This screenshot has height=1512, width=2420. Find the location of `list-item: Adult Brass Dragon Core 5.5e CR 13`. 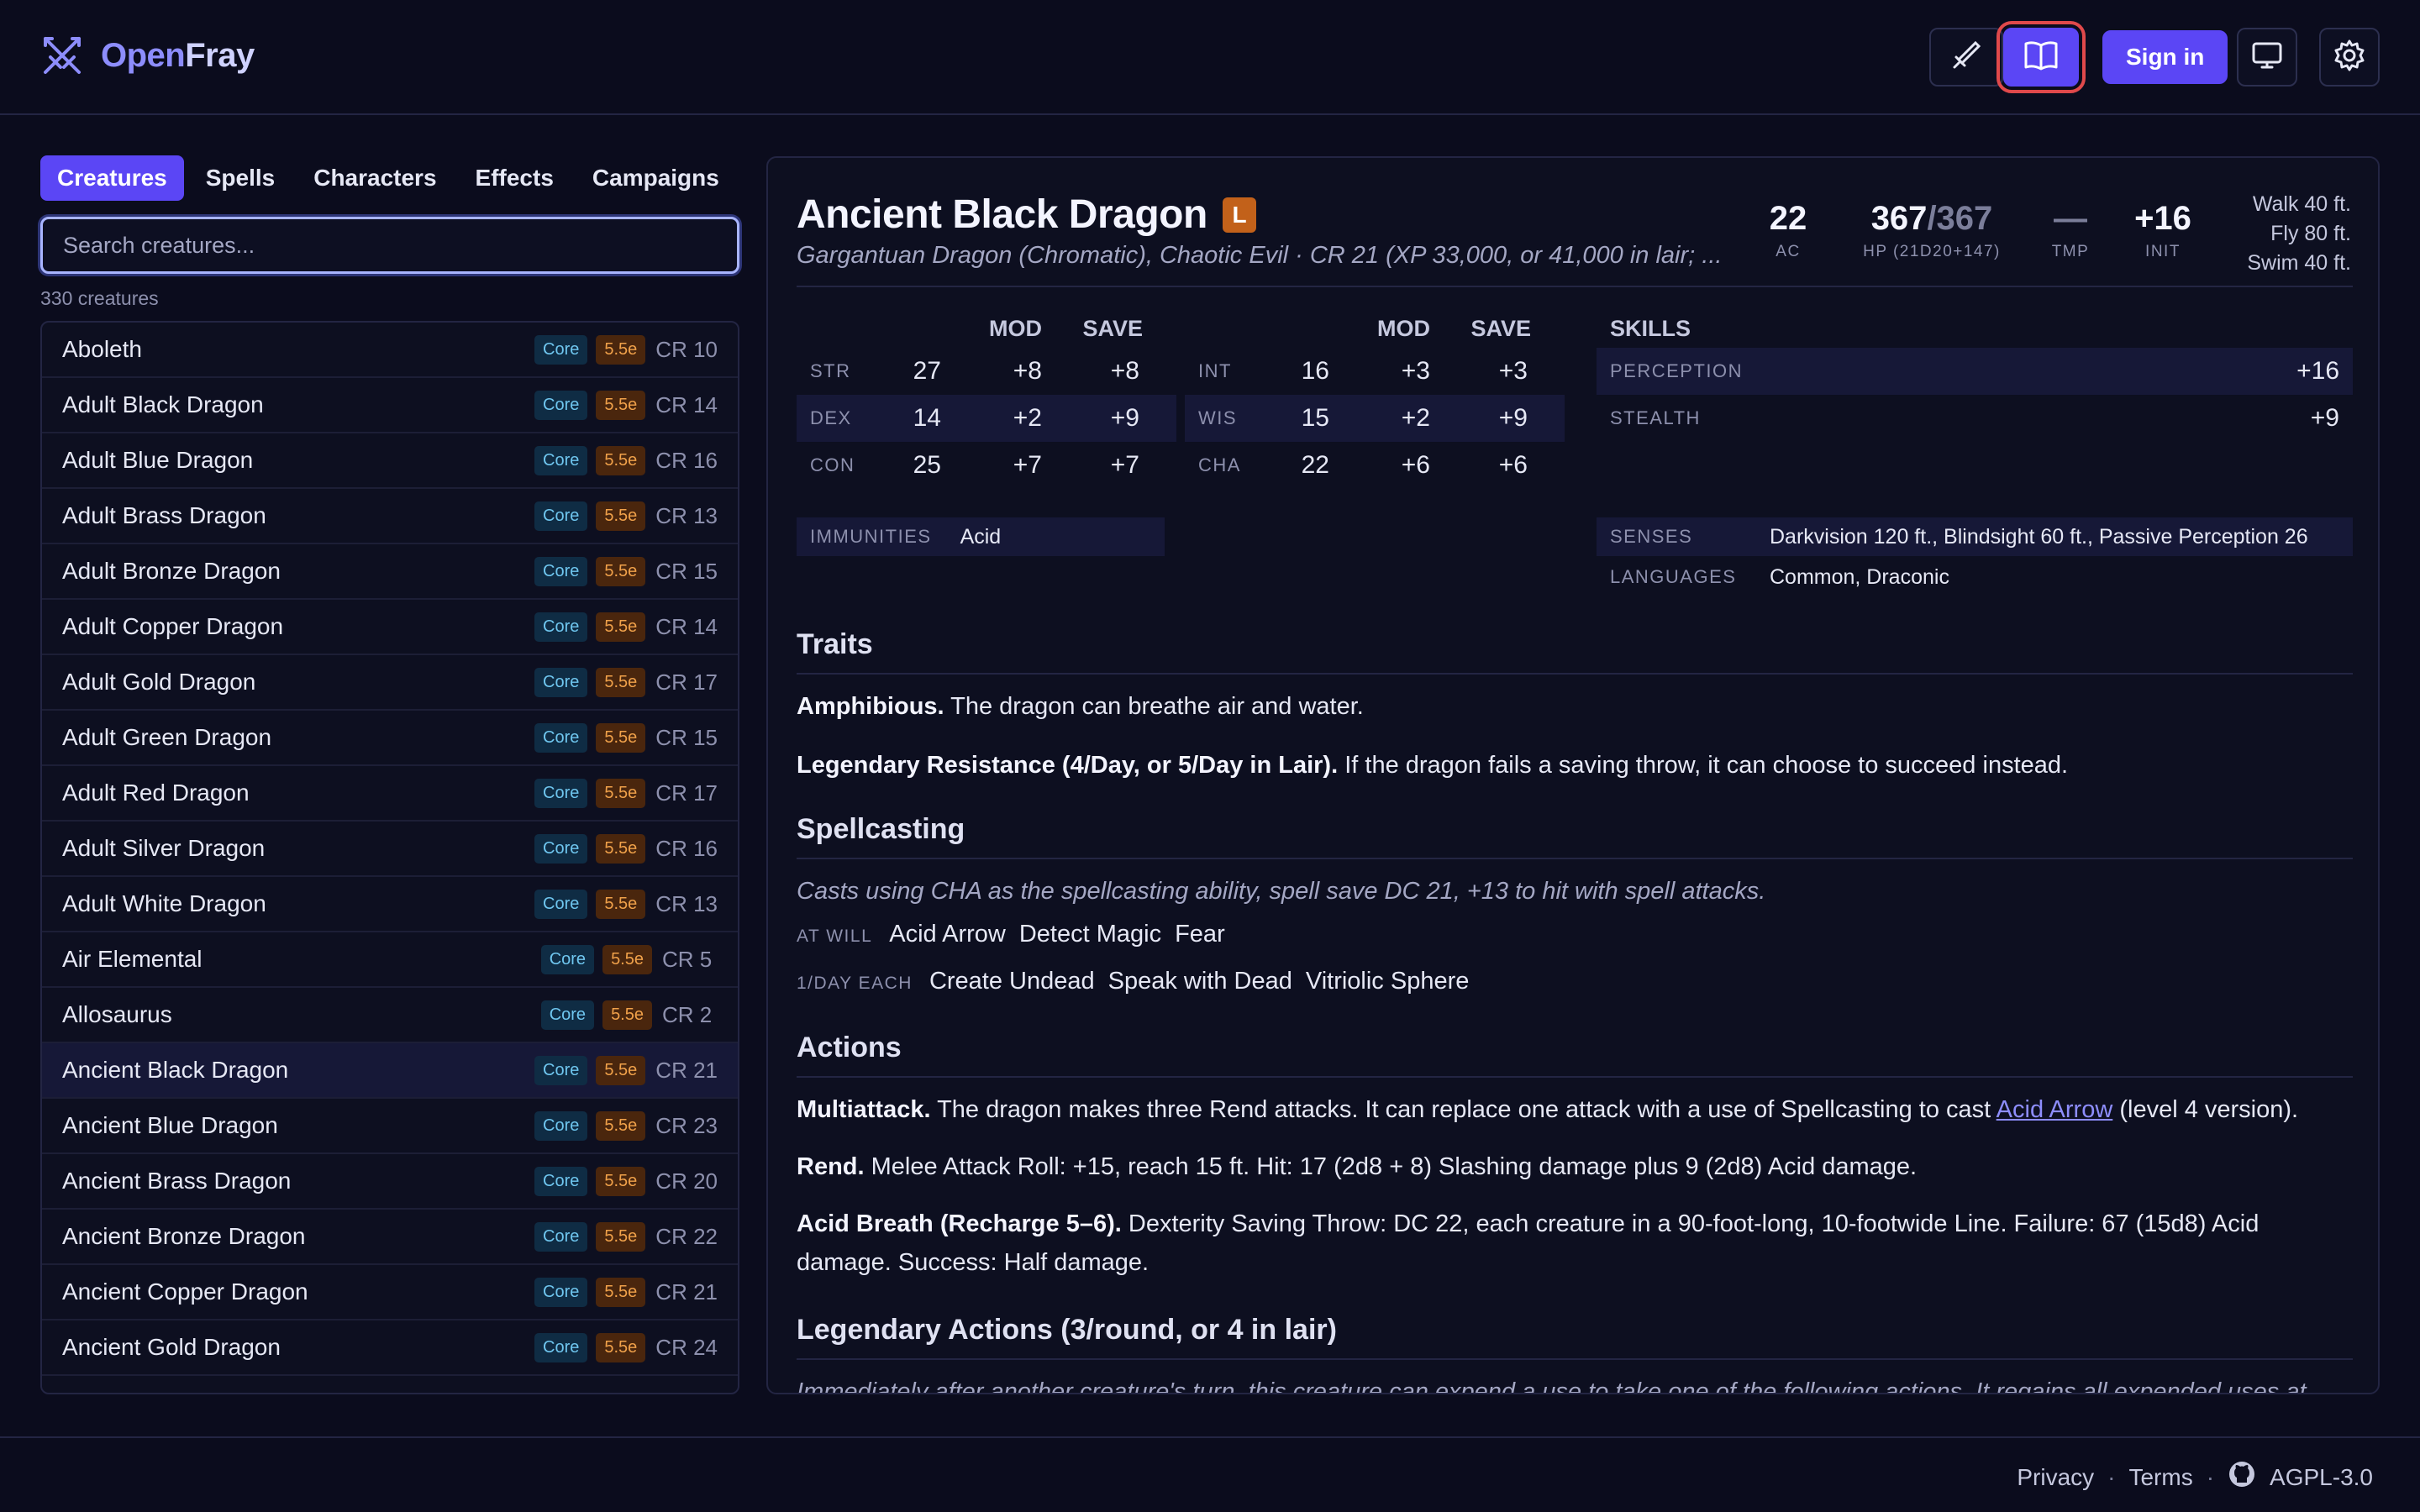

list-item: Adult Brass Dragon Core 5.5e CR 13 is located at coordinates (390, 516).